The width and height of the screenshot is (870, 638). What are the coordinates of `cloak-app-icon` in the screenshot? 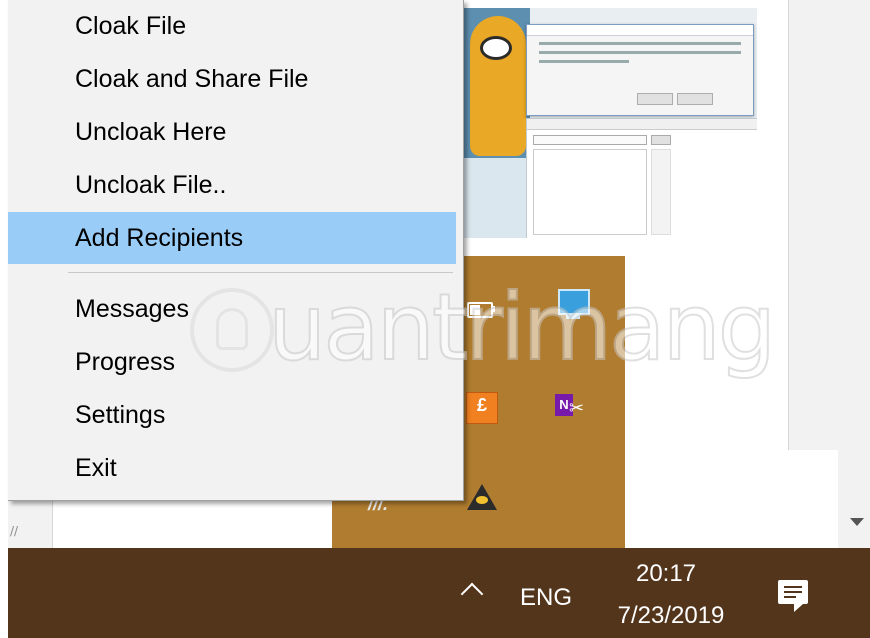 It's located at (482, 499).